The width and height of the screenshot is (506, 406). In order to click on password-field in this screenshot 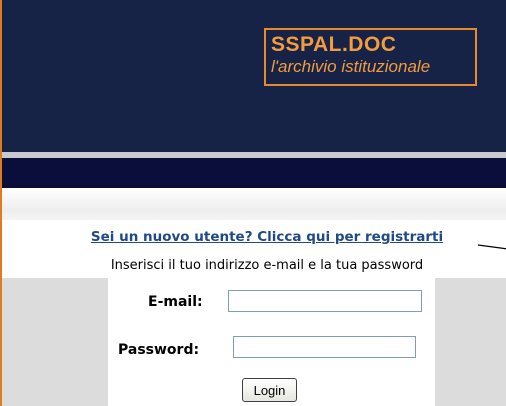, I will do `click(324, 347)`.